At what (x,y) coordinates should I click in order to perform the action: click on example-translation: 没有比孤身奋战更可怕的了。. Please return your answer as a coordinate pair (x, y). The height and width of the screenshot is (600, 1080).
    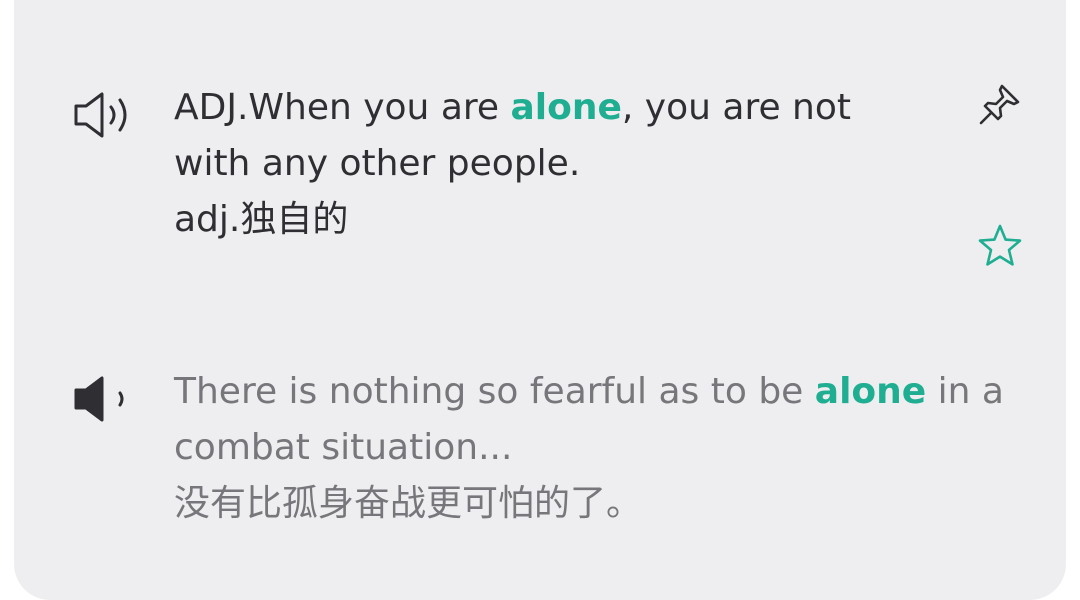
    Looking at the image, I should click on (408, 503).